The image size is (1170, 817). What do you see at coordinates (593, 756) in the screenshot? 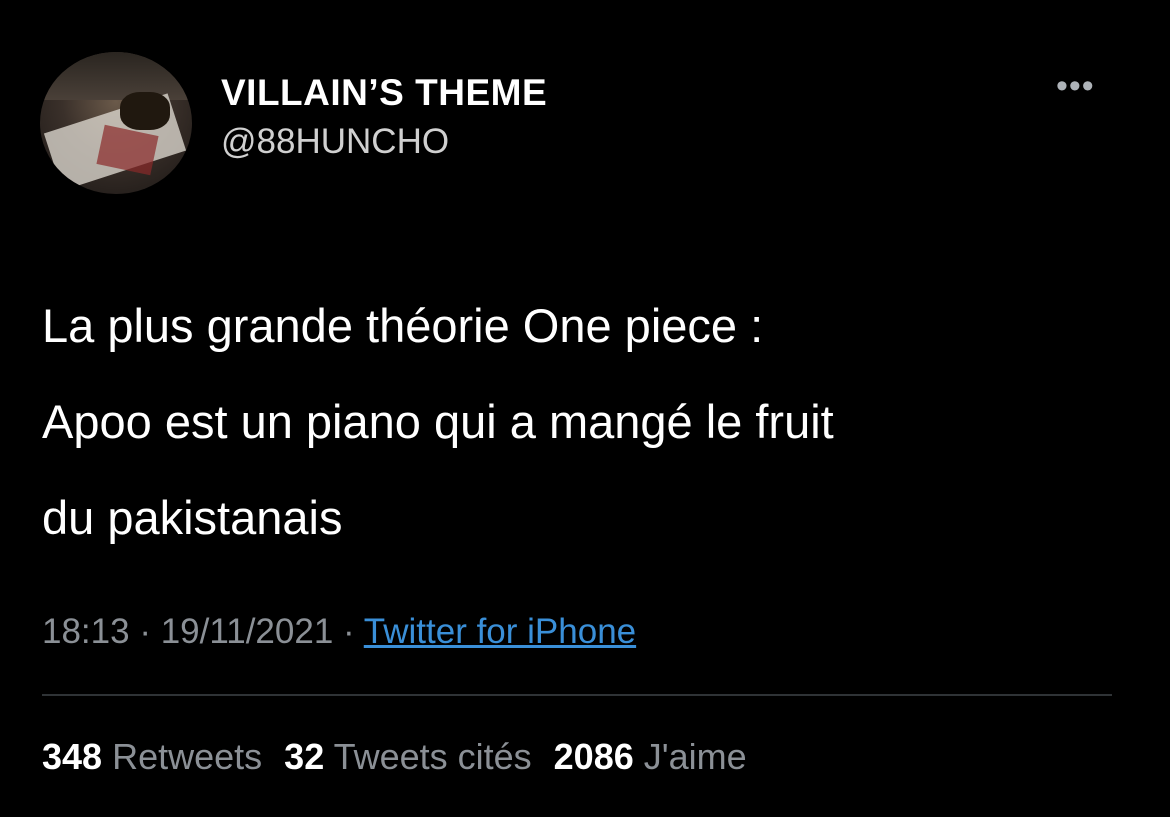
I see `likes-count: 2086` at bounding box center [593, 756].